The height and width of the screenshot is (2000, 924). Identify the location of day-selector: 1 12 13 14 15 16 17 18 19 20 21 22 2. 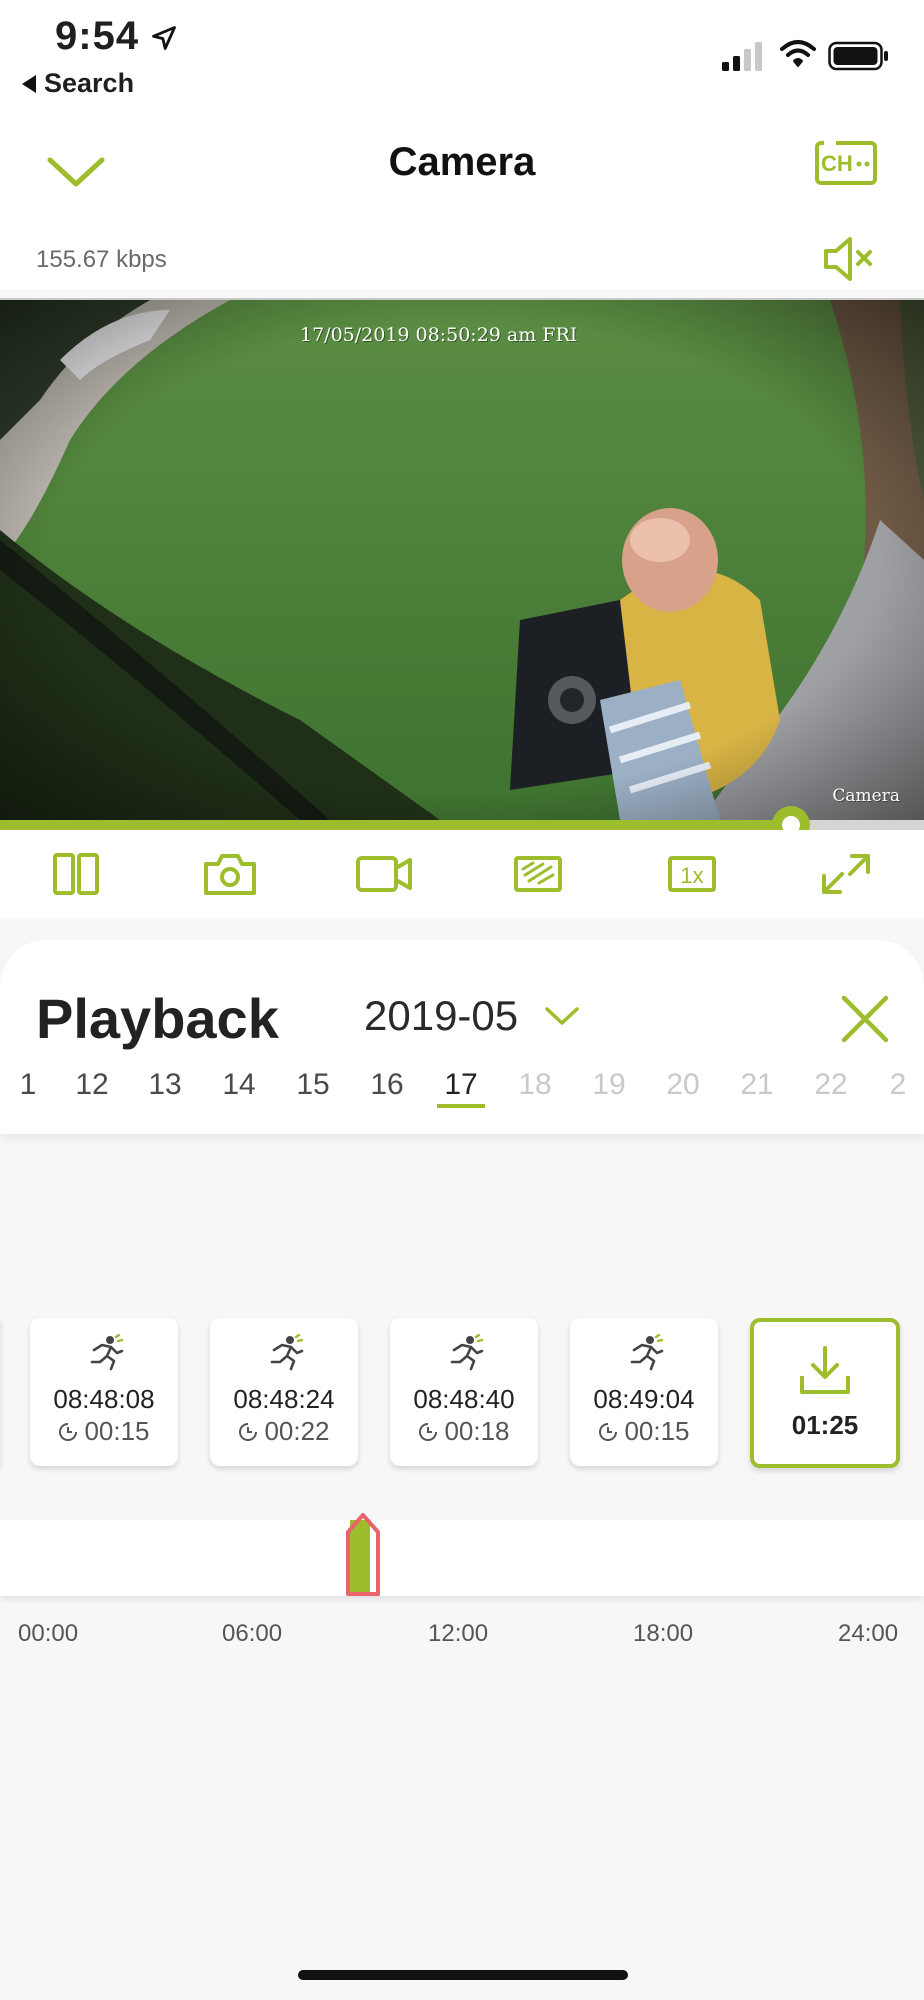
(462, 1093).